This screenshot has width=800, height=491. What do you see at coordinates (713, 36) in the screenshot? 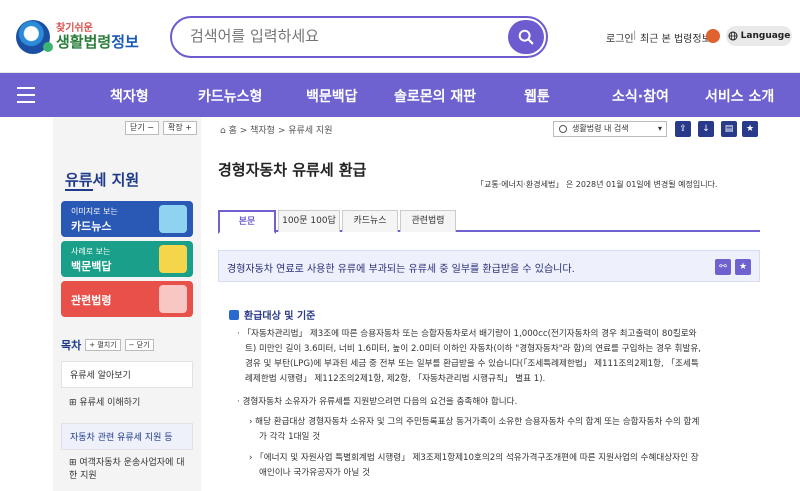
I see `recent-badge-icon` at bounding box center [713, 36].